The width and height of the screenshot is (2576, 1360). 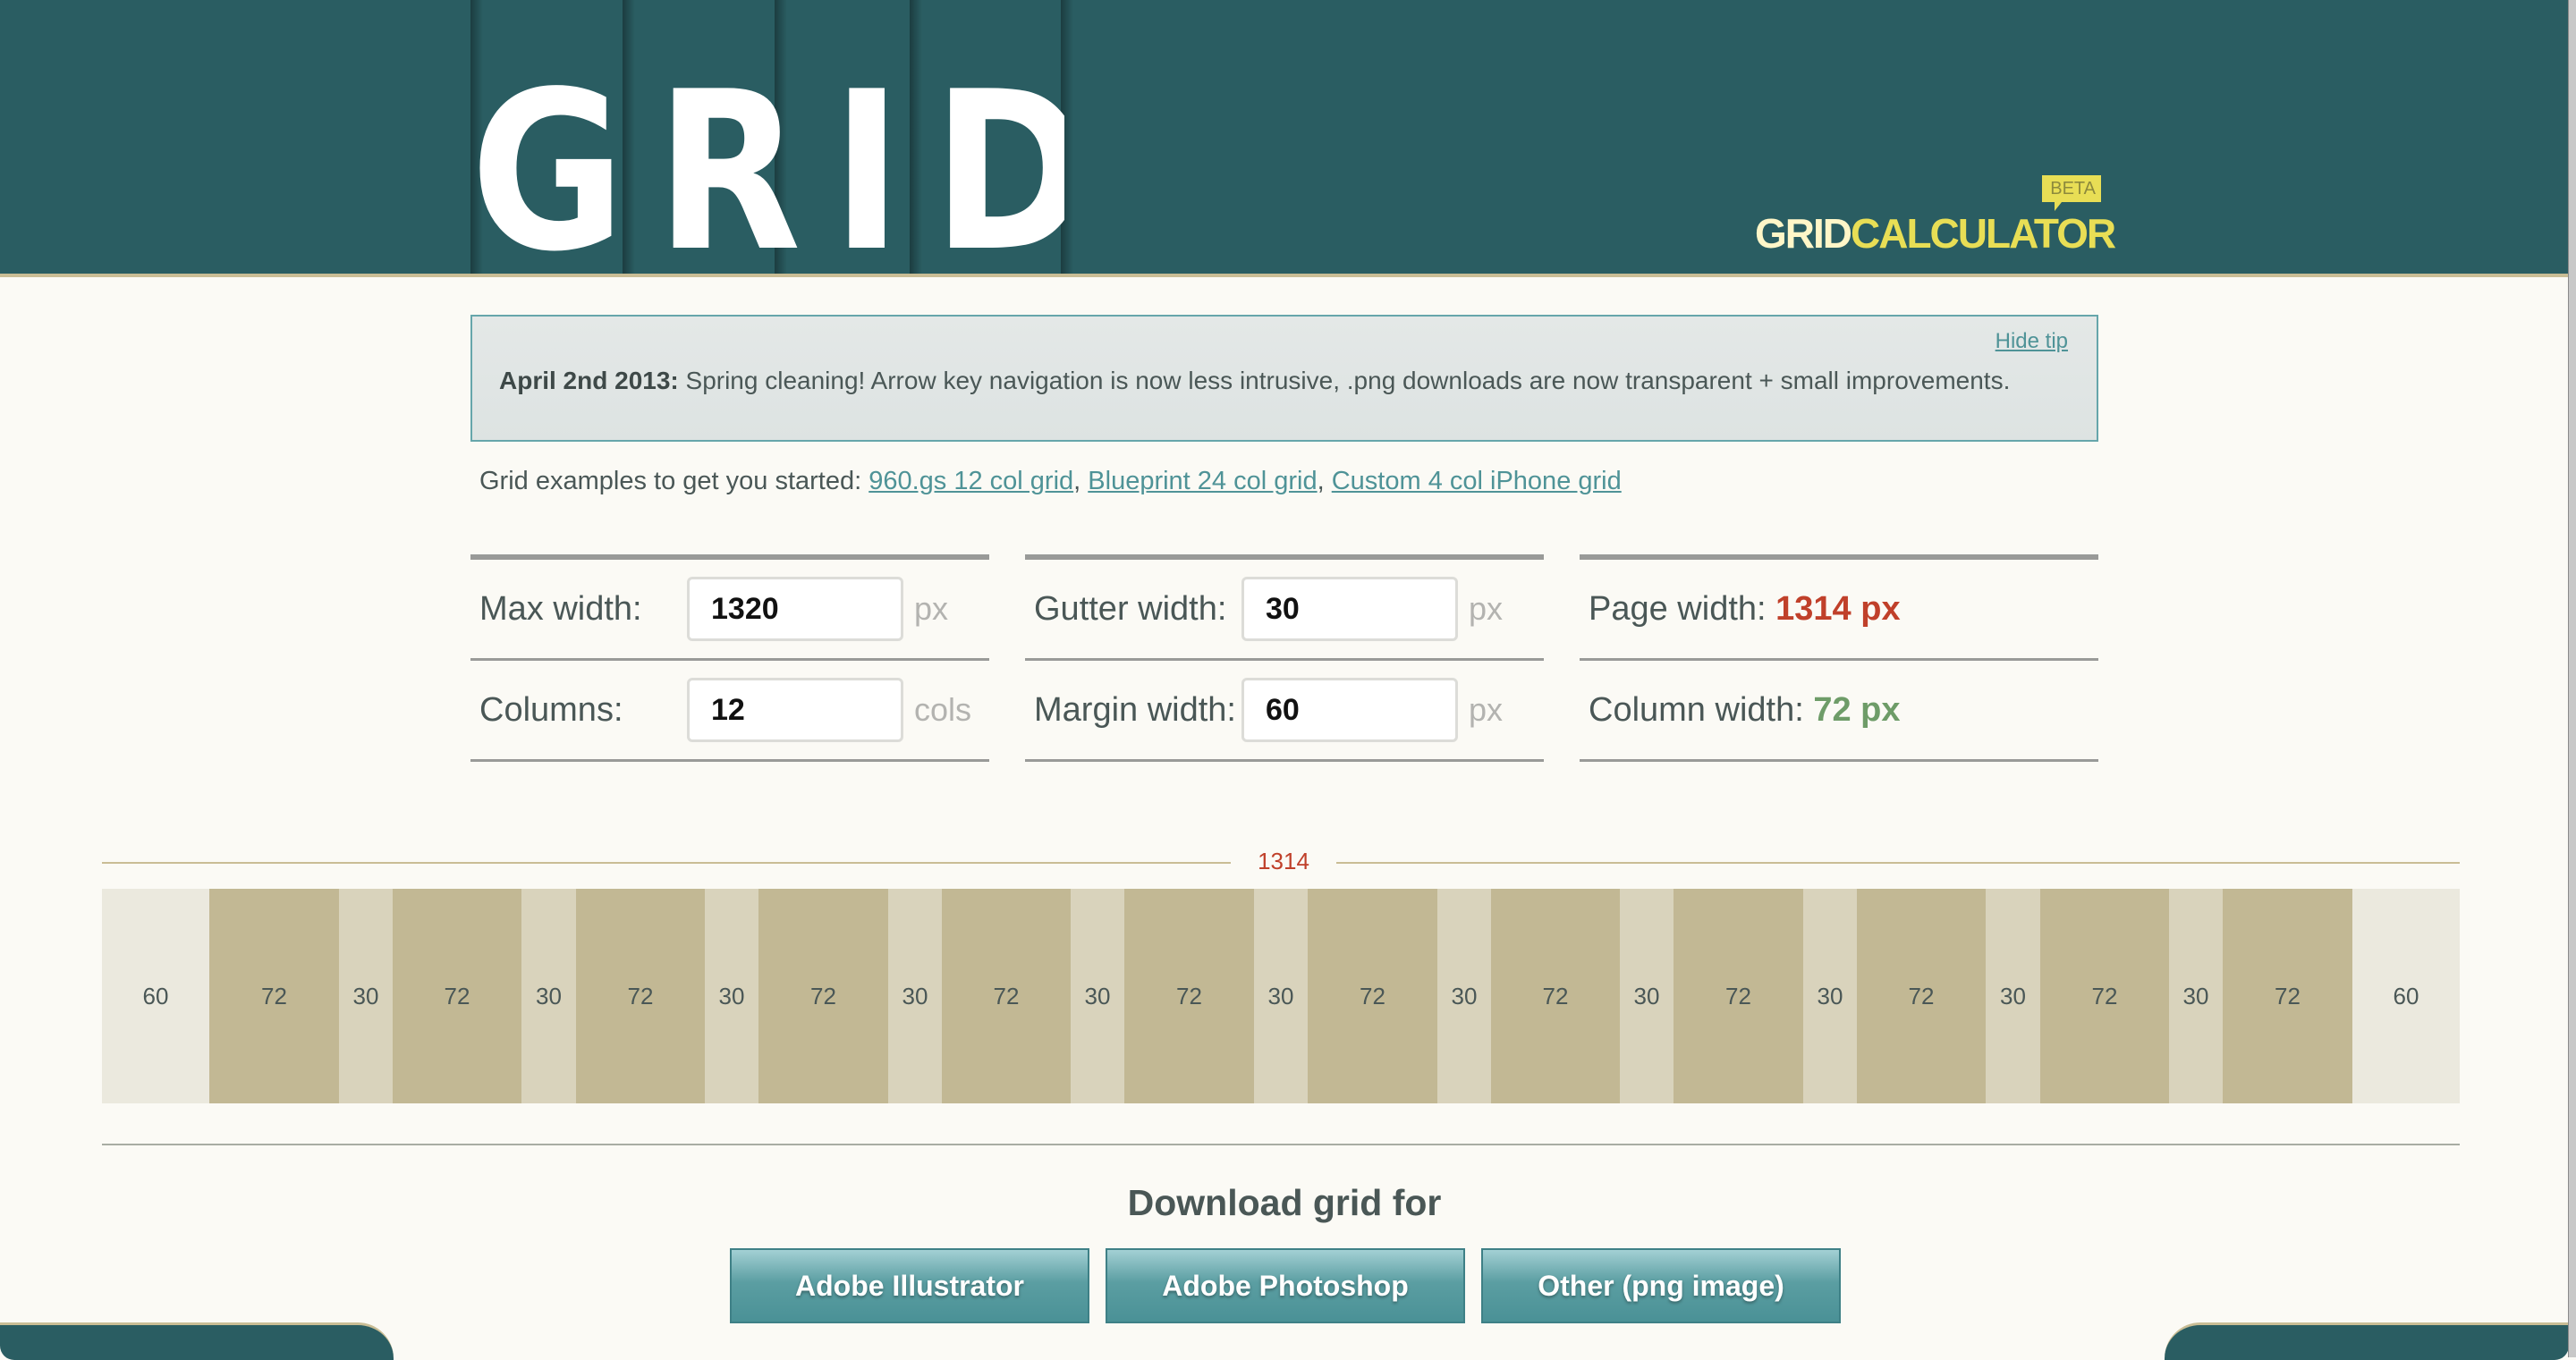 I want to click on footer-tab-left, so click(x=197, y=1341).